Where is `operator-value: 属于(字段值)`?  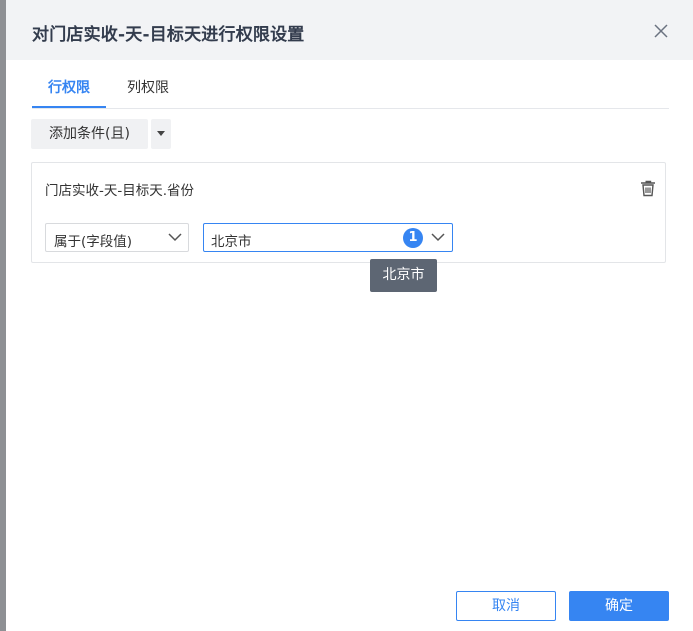
operator-value: 属于(字段值) is located at coordinates (93, 242).